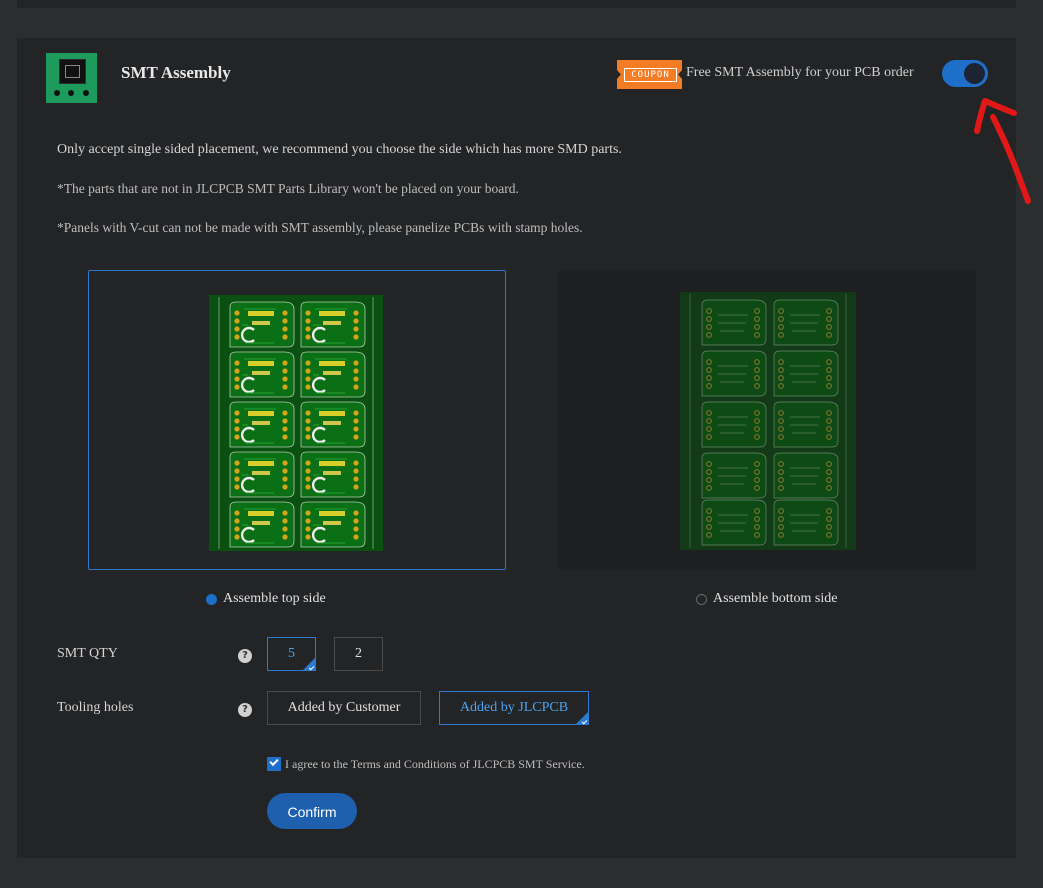 Image resolution: width=1043 pixels, height=888 pixels. What do you see at coordinates (1002, 151) in the screenshot?
I see `red-arrow-annotation-icon` at bounding box center [1002, 151].